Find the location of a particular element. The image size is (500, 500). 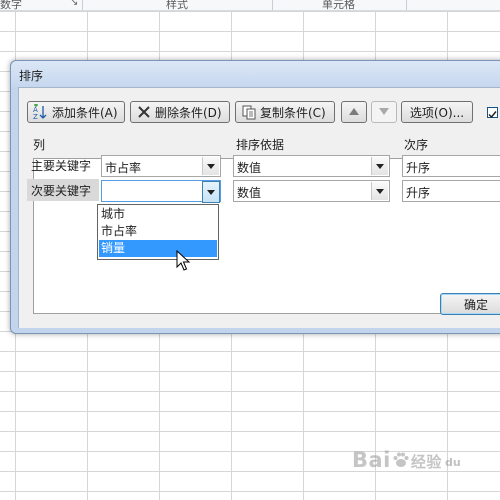

copy-level-button: 复制条件(C) is located at coordinates (285, 112).